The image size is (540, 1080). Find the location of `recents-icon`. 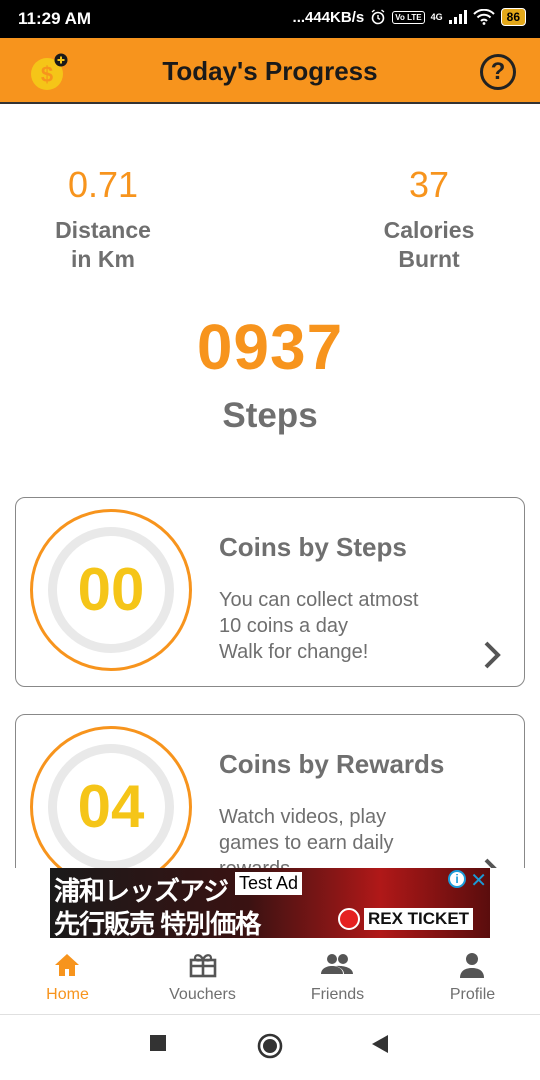

recents-icon is located at coordinates (158, 1043).